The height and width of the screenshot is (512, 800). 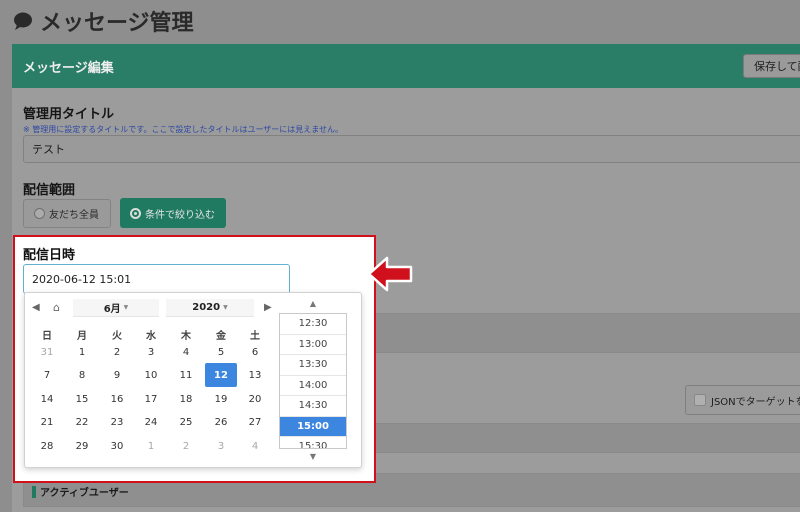 I want to click on day-cell: 24, so click(x=151, y=422).